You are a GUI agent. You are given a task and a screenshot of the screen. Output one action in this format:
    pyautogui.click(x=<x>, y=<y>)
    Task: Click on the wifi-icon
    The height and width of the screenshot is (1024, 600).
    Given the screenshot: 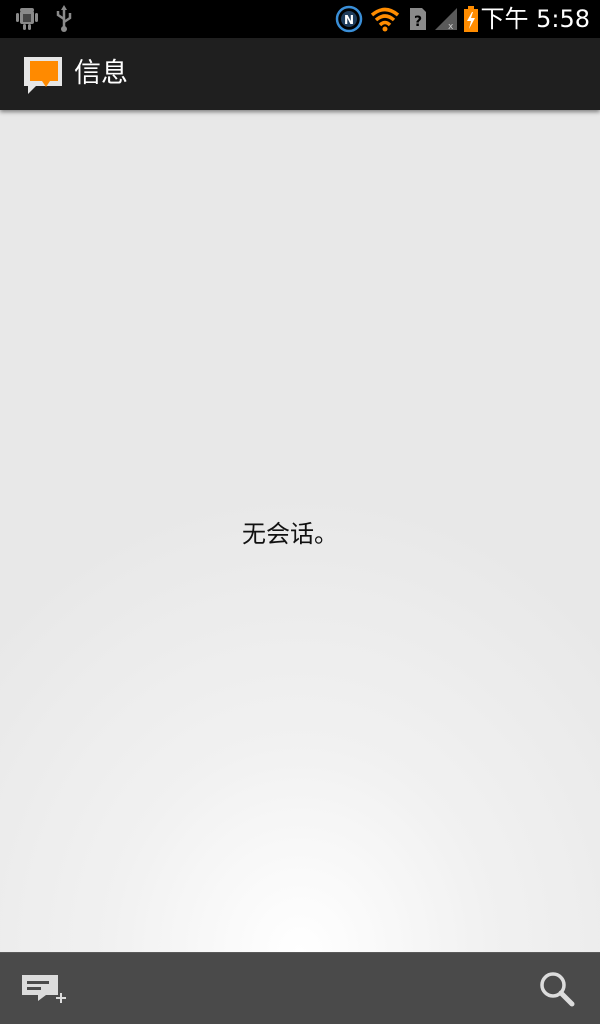 What is the action you would take?
    pyautogui.click(x=385, y=19)
    